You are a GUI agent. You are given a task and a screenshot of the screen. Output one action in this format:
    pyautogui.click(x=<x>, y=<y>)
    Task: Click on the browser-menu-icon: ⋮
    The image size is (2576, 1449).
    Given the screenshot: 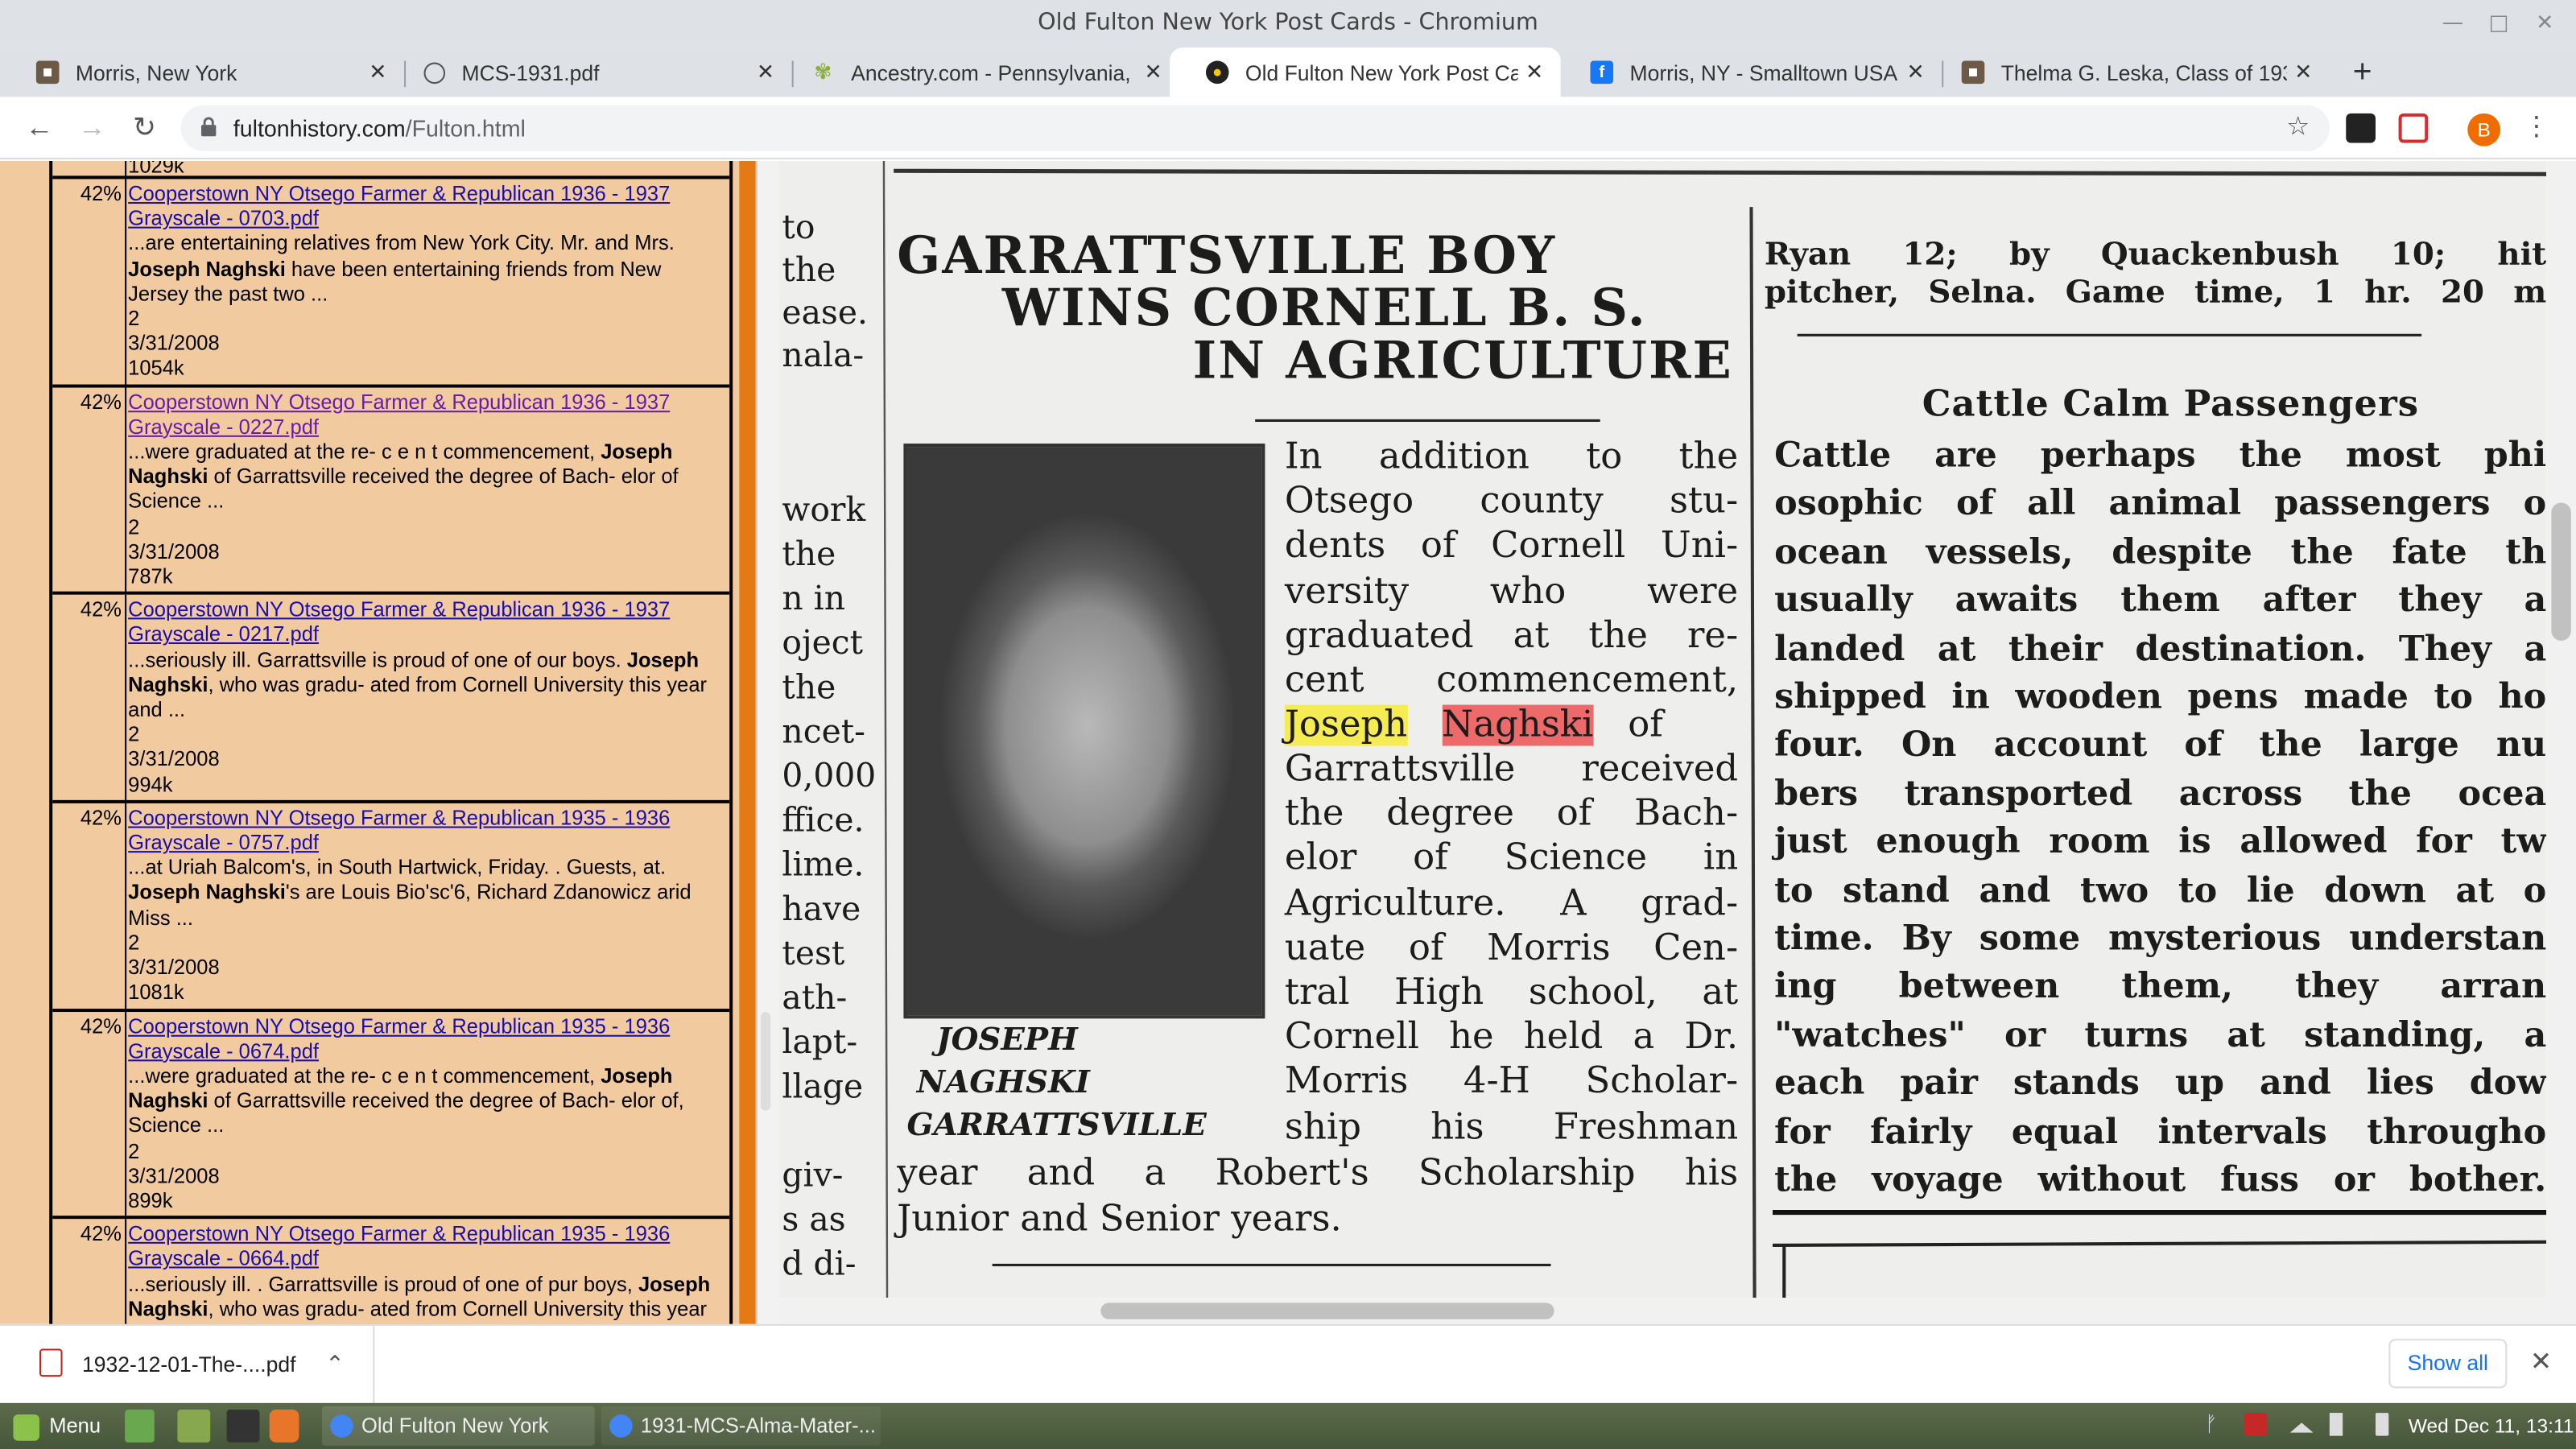 What is the action you would take?
    pyautogui.click(x=2537, y=128)
    